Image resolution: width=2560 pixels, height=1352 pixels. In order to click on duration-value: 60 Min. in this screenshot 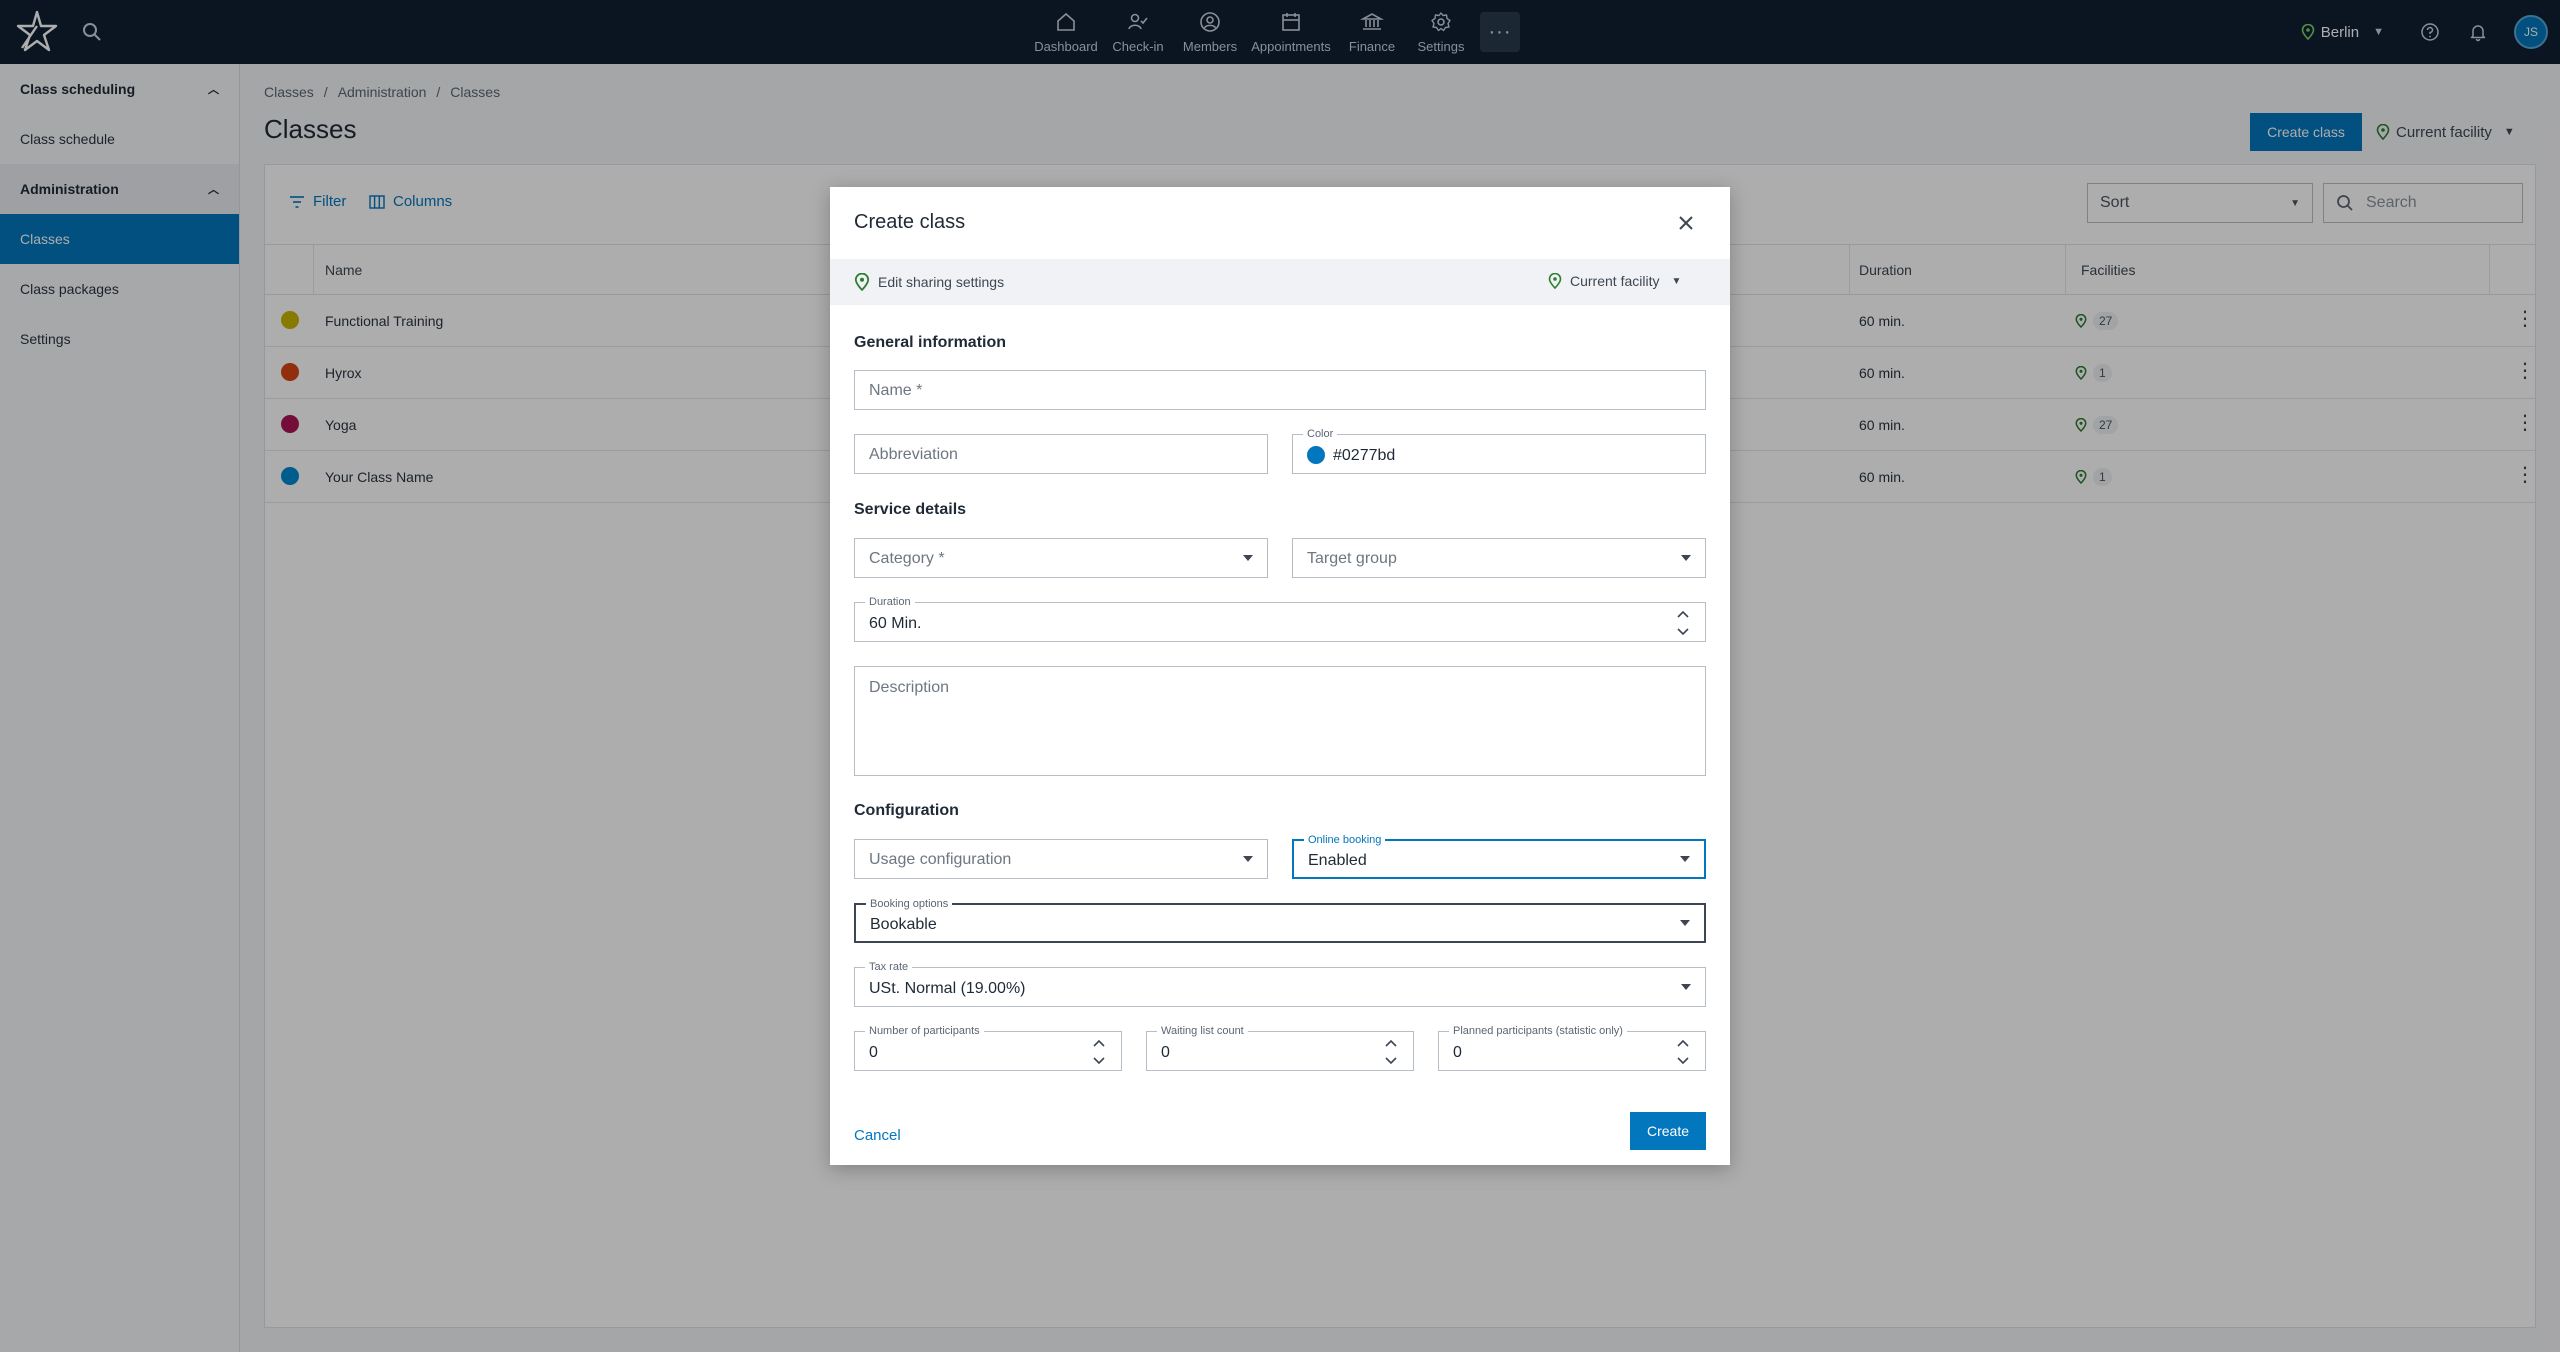, I will do `click(895, 623)`.